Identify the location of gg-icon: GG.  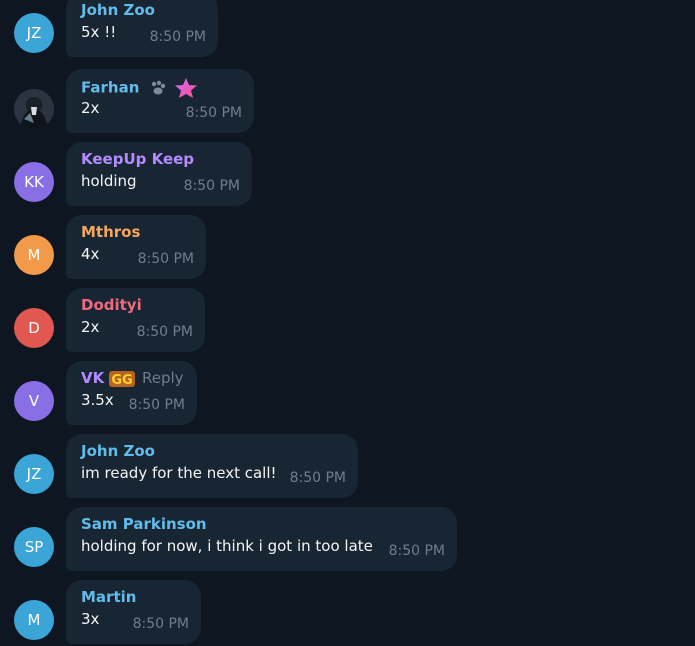
(122, 379).